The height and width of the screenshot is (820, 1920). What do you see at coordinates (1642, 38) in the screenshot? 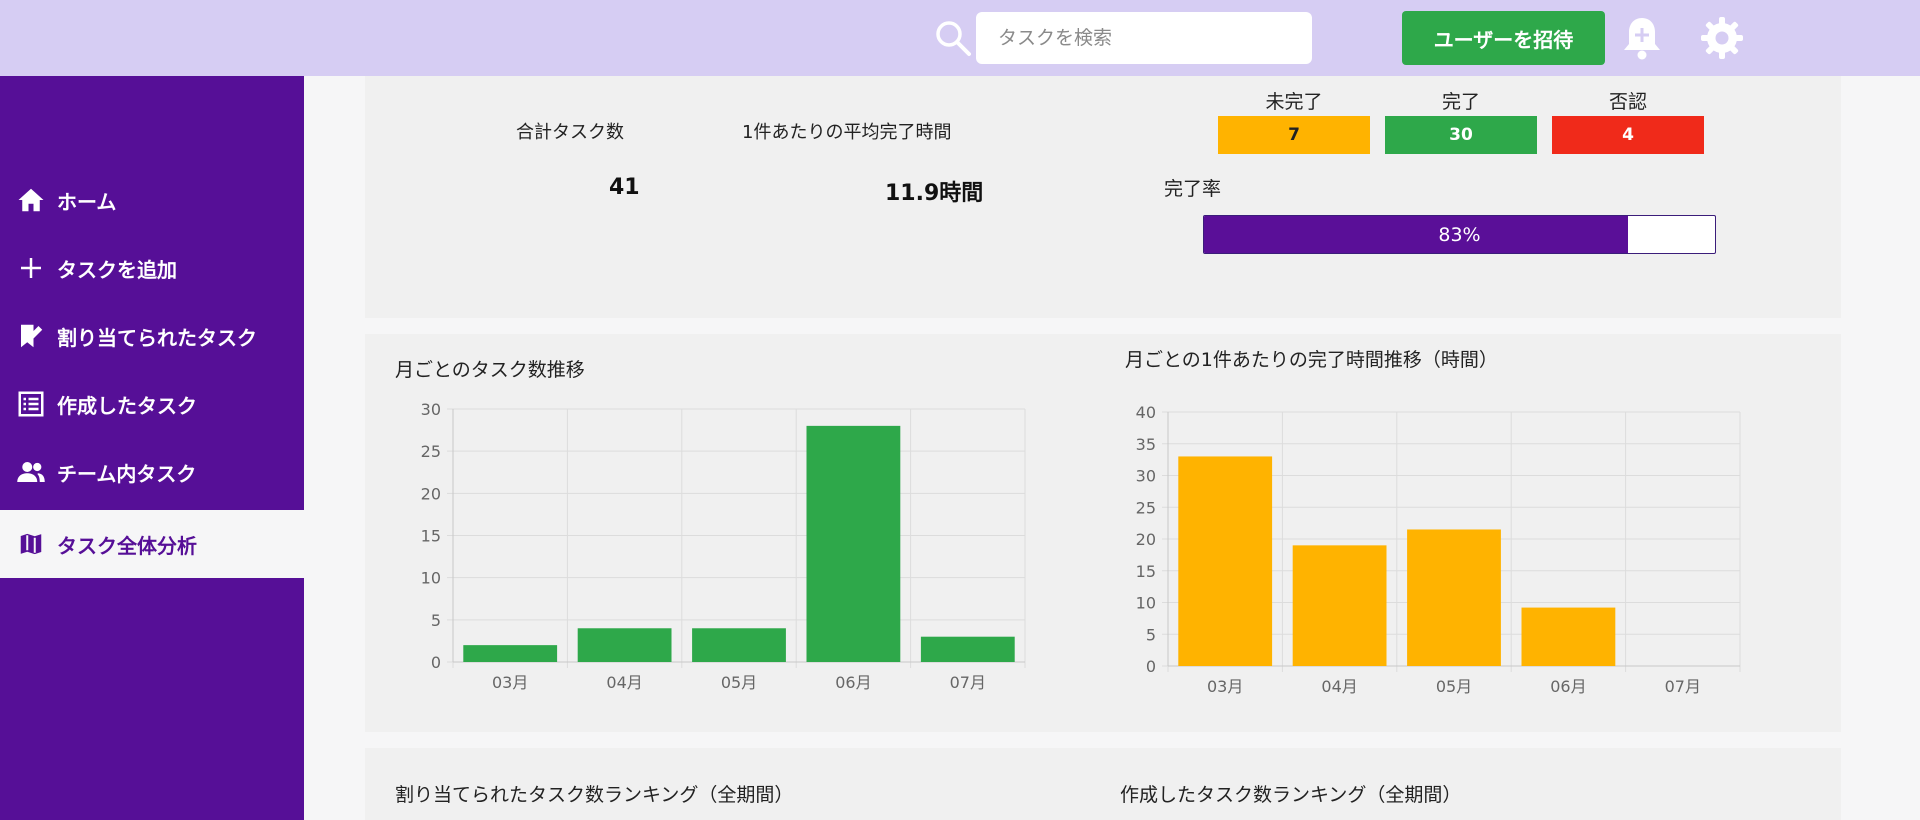
I see `bell-plus-icon` at bounding box center [1642, 38].